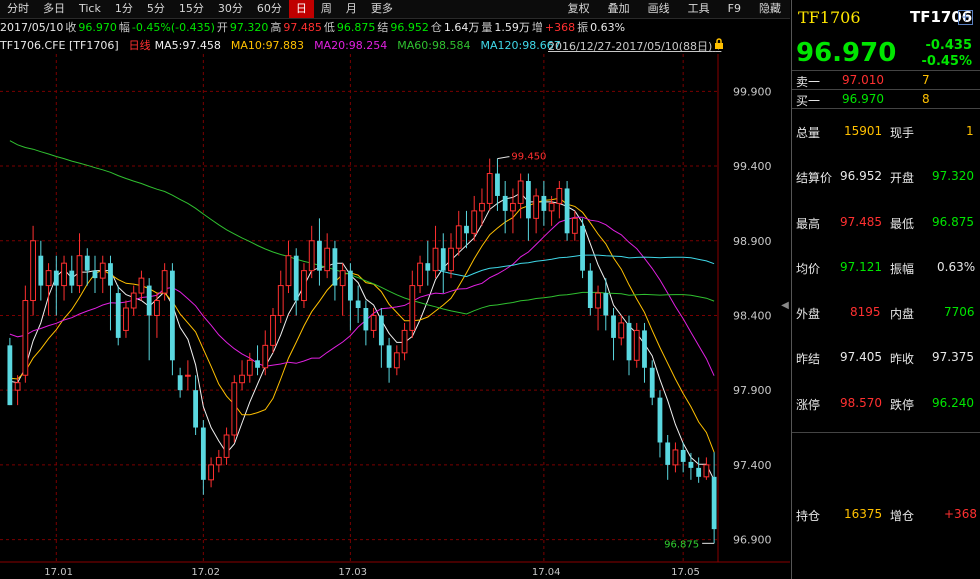 The height and width of the screenshot is (579, 980). What do you see at coordinates (276, 27) in the screenshot?
I see `info-high-label: 高` at bounding box center [276, 27].